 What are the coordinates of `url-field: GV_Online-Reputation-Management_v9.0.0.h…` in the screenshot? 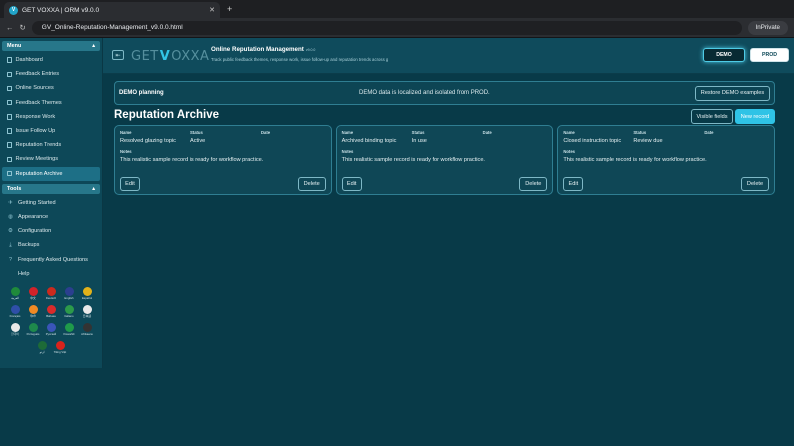 It's located at (386, 27).